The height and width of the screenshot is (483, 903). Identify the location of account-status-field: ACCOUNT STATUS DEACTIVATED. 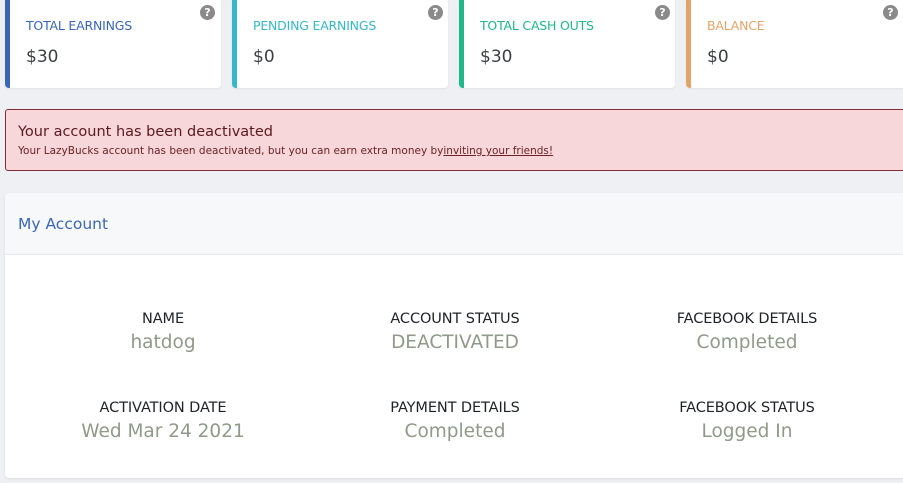
(455, 332).